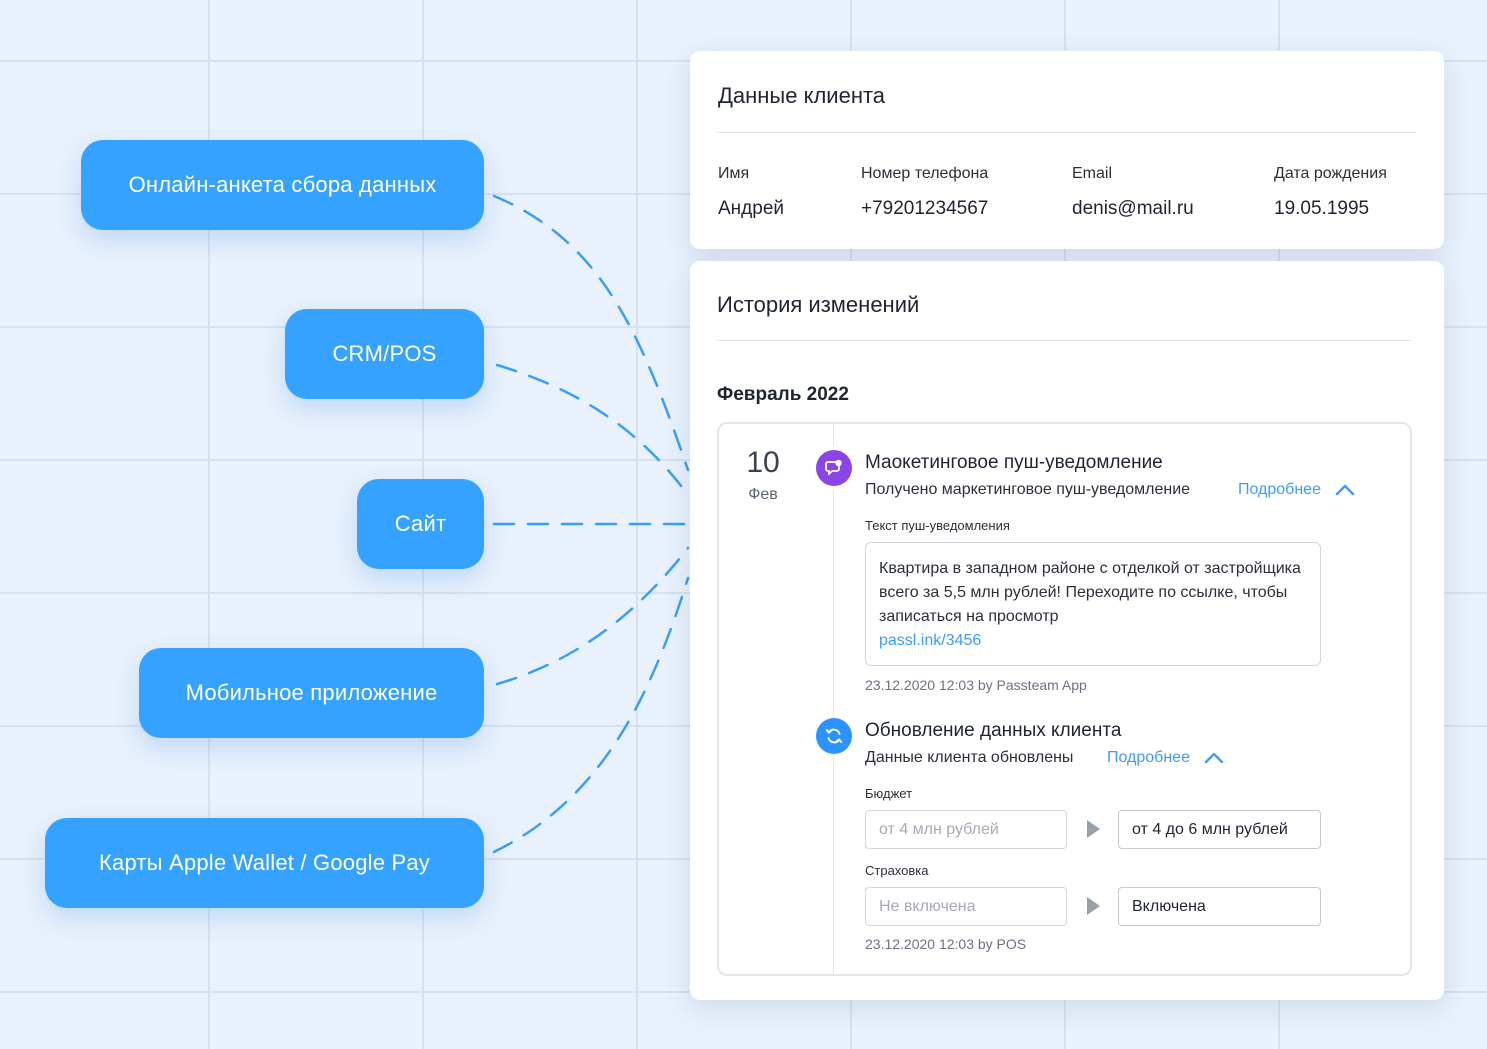  What do you see at coordinates (889, 793) in the screenshot?
I see `change-label-budget: Бюджет` at bounding box center [889, 793].